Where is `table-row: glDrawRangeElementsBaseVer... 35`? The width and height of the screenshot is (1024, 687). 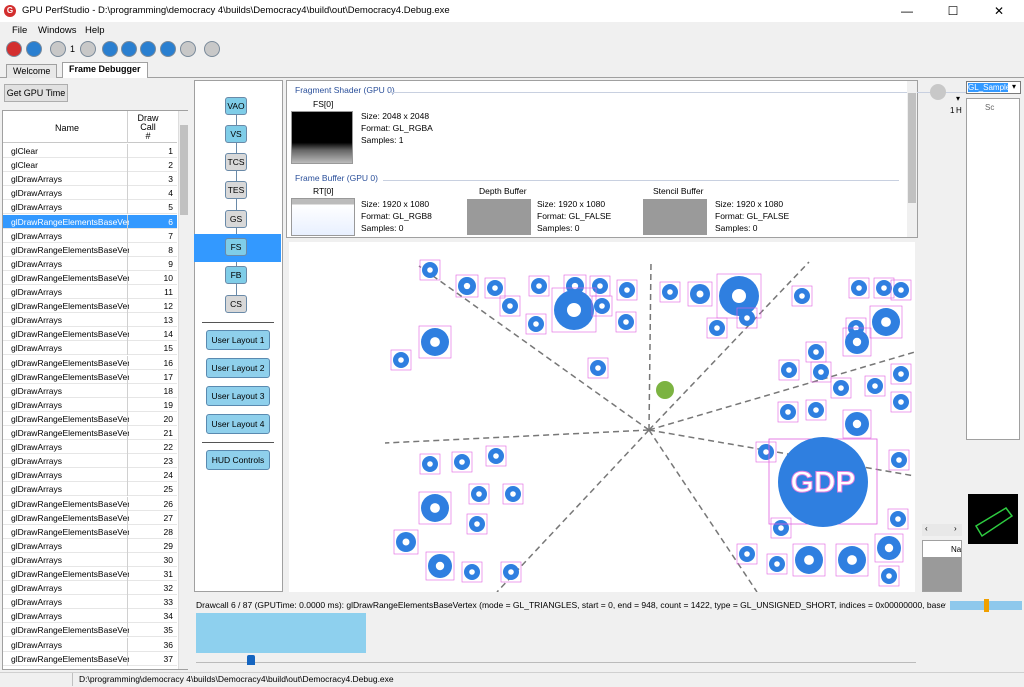 table-row: glDrawRangeElementsBaseVer... 35 is located at coordinates (90, 630).